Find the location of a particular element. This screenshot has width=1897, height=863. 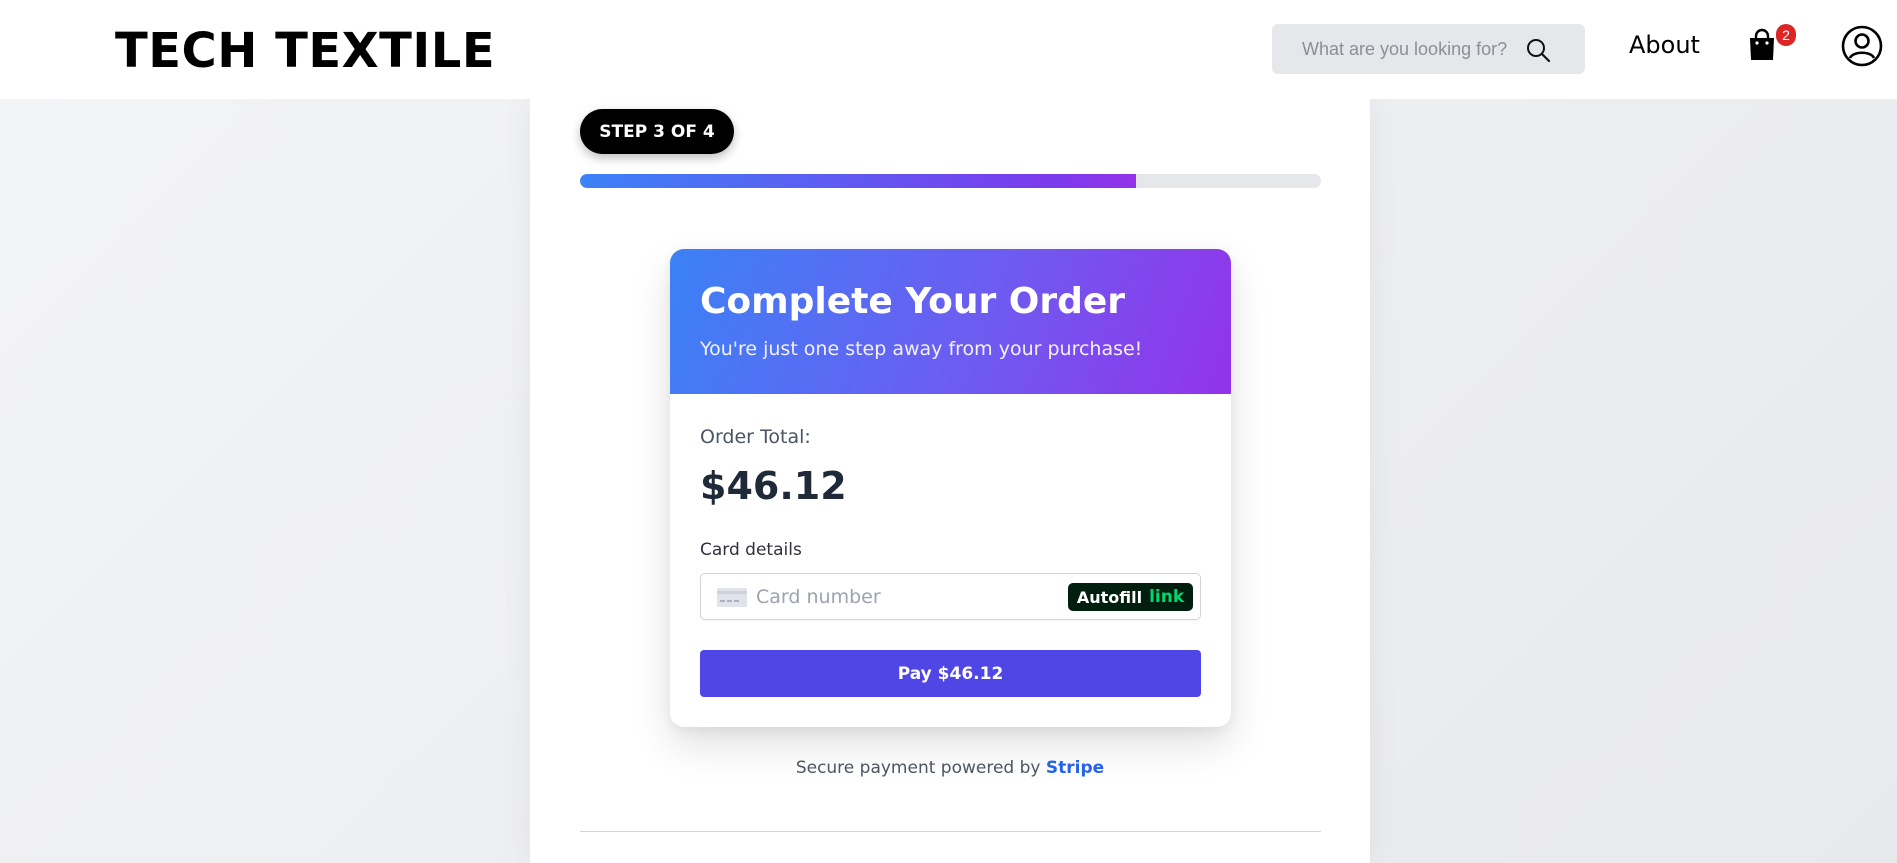

checkout-progress-bar is located at coordinates (950, 181).